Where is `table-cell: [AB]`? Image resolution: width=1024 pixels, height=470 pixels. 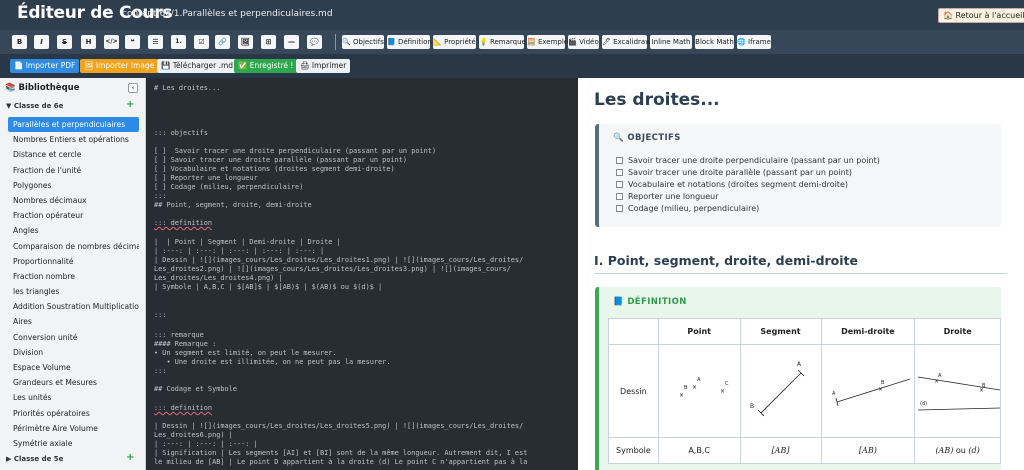
table-cell: [AB] is located at coordinates (780, 450).